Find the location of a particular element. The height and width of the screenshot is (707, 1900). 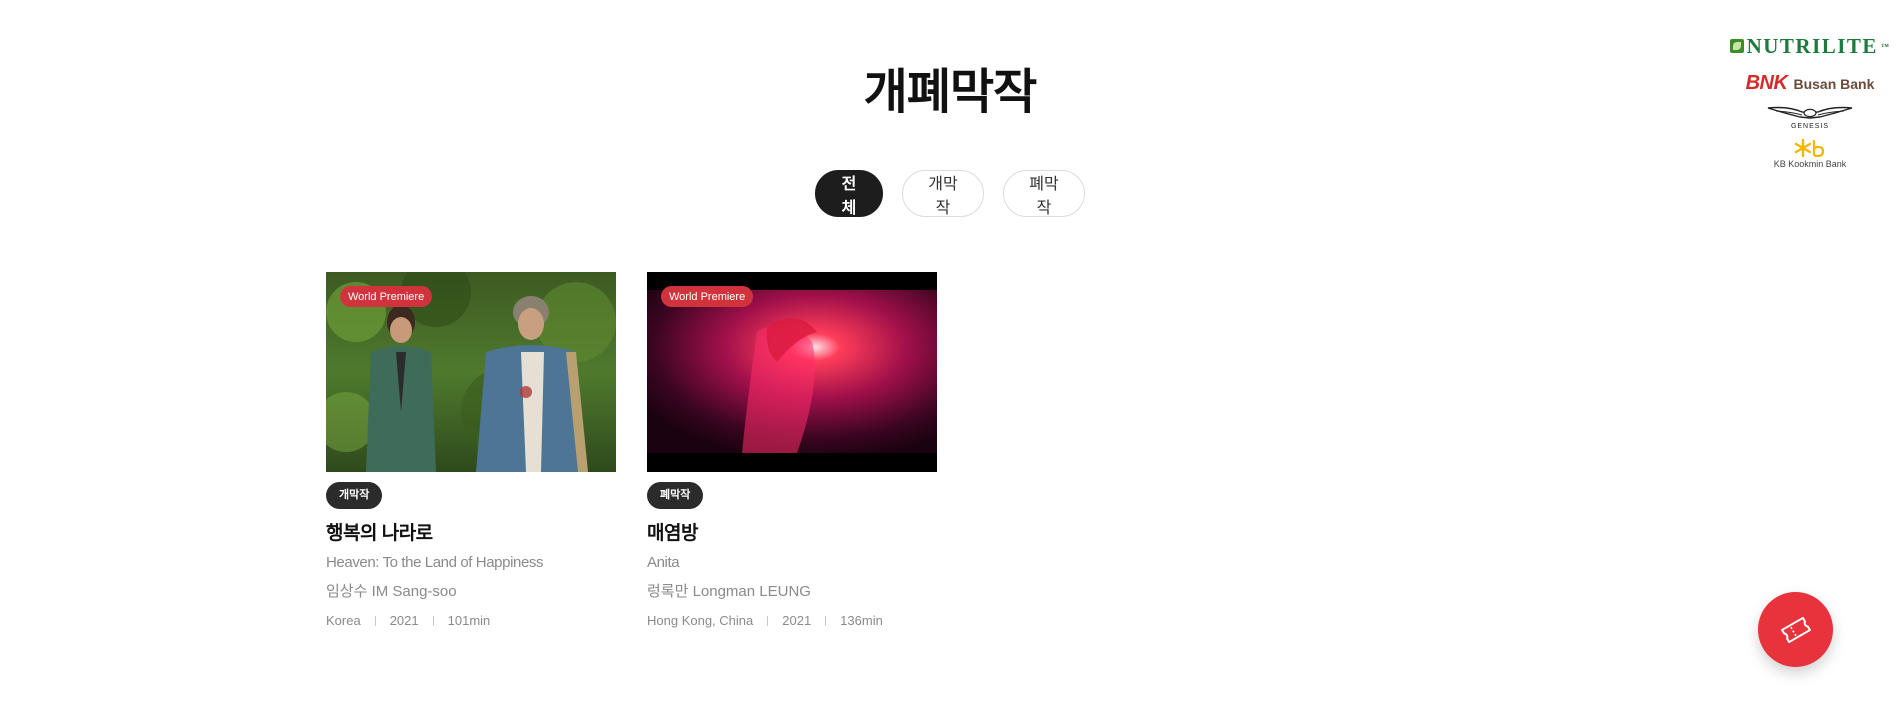

status-tag: 폐막작 is located at coordinates (675, 495).